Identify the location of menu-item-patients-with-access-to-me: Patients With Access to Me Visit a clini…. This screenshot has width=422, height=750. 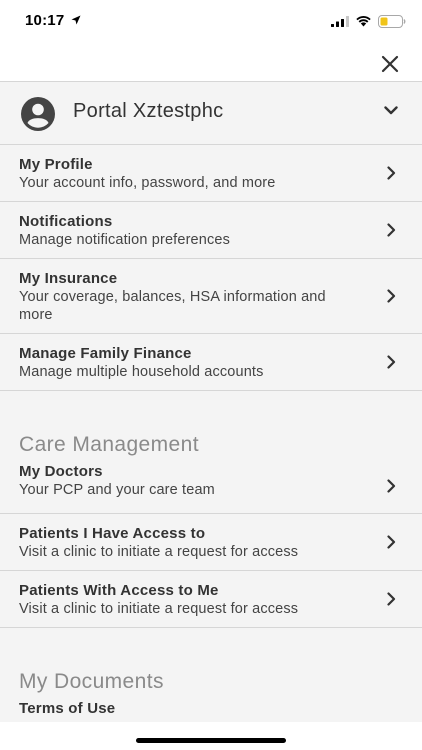
(211, 599).